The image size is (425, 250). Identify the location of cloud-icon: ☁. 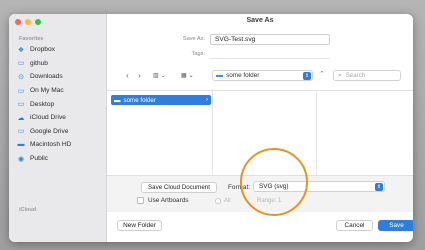
(21, 118).